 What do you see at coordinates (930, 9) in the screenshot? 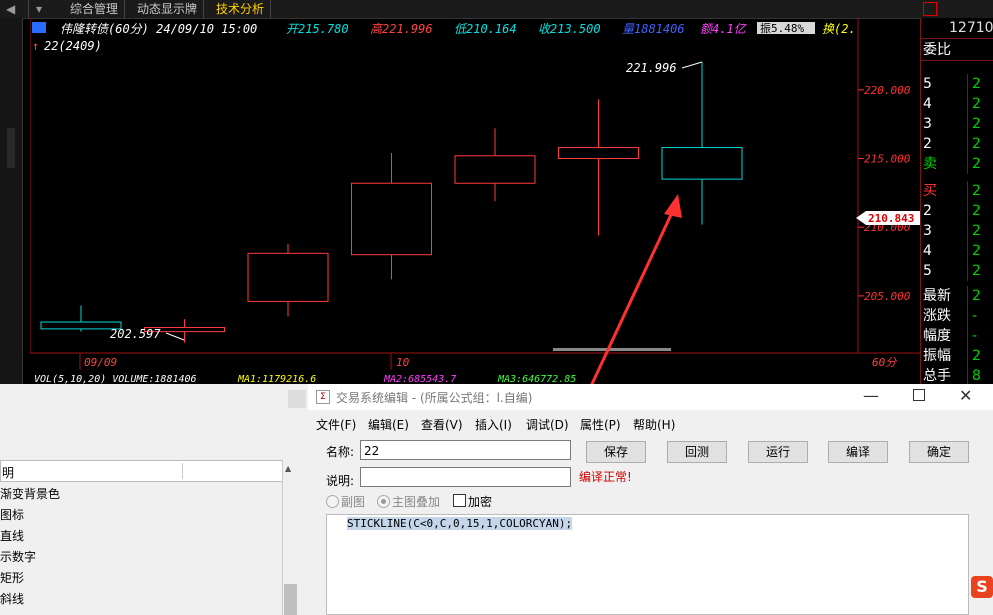
I see `panel-toggle-icon` at bounding box center [930, 9].